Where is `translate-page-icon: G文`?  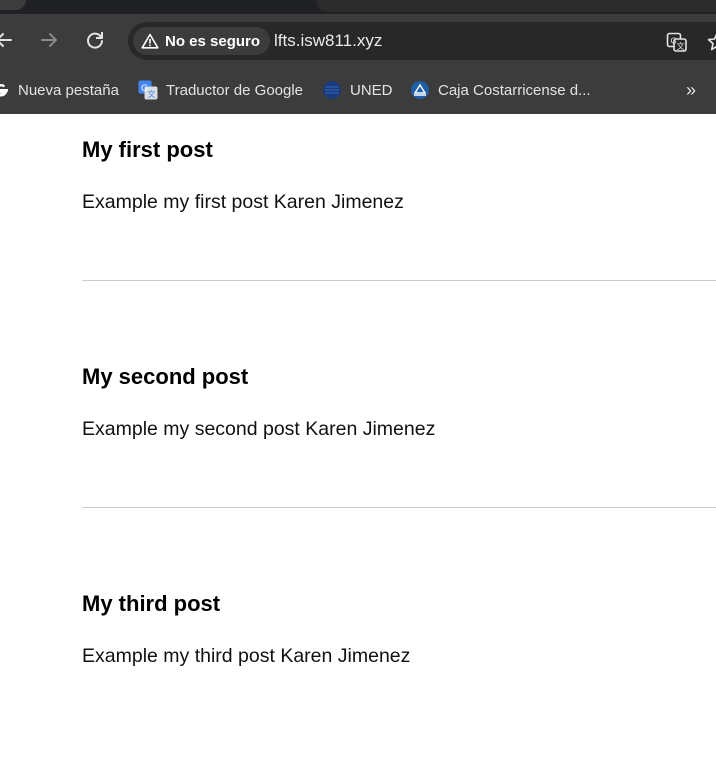 translate-page-icon: G文 is located at coordinates (677, 44).